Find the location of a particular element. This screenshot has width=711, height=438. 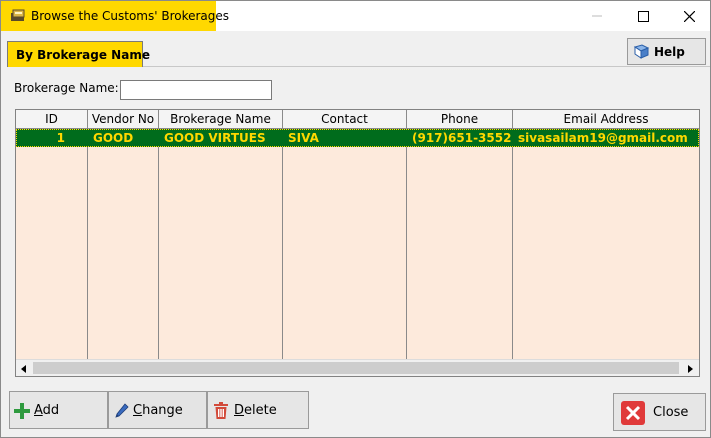

tab-divider is located at coordinates (426, 66).